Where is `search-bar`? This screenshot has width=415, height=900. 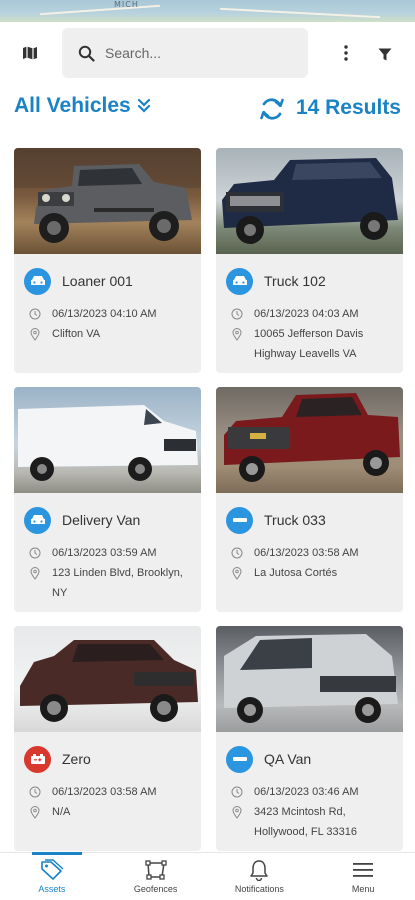 search-bar is located at coordinates (185, 53).